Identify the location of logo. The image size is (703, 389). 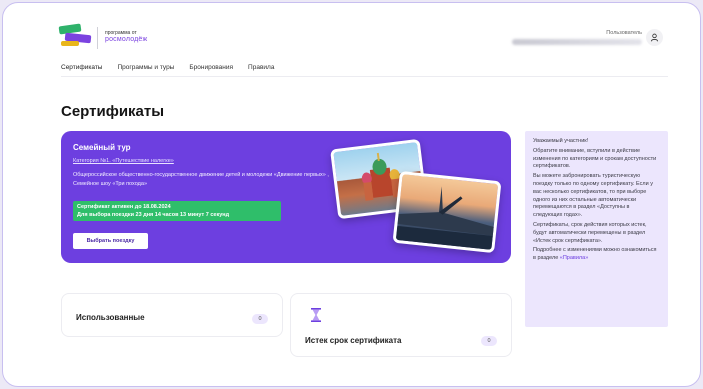
(75, 35).